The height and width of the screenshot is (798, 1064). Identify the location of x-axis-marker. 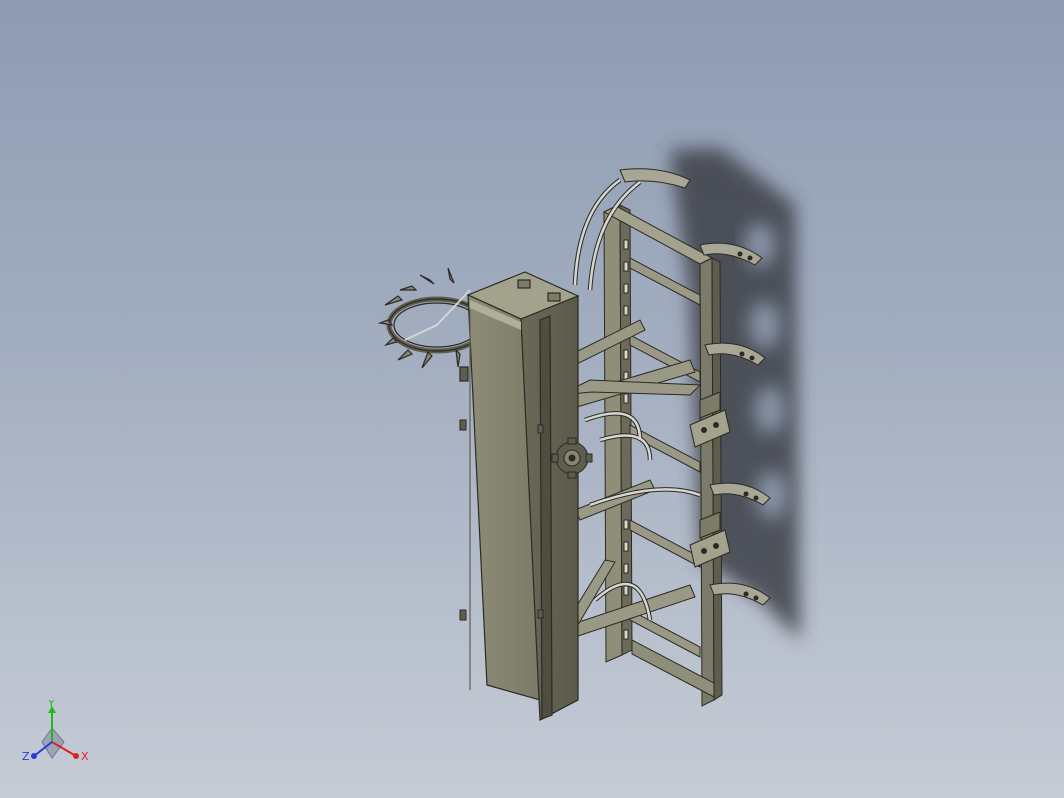
(76, 756).